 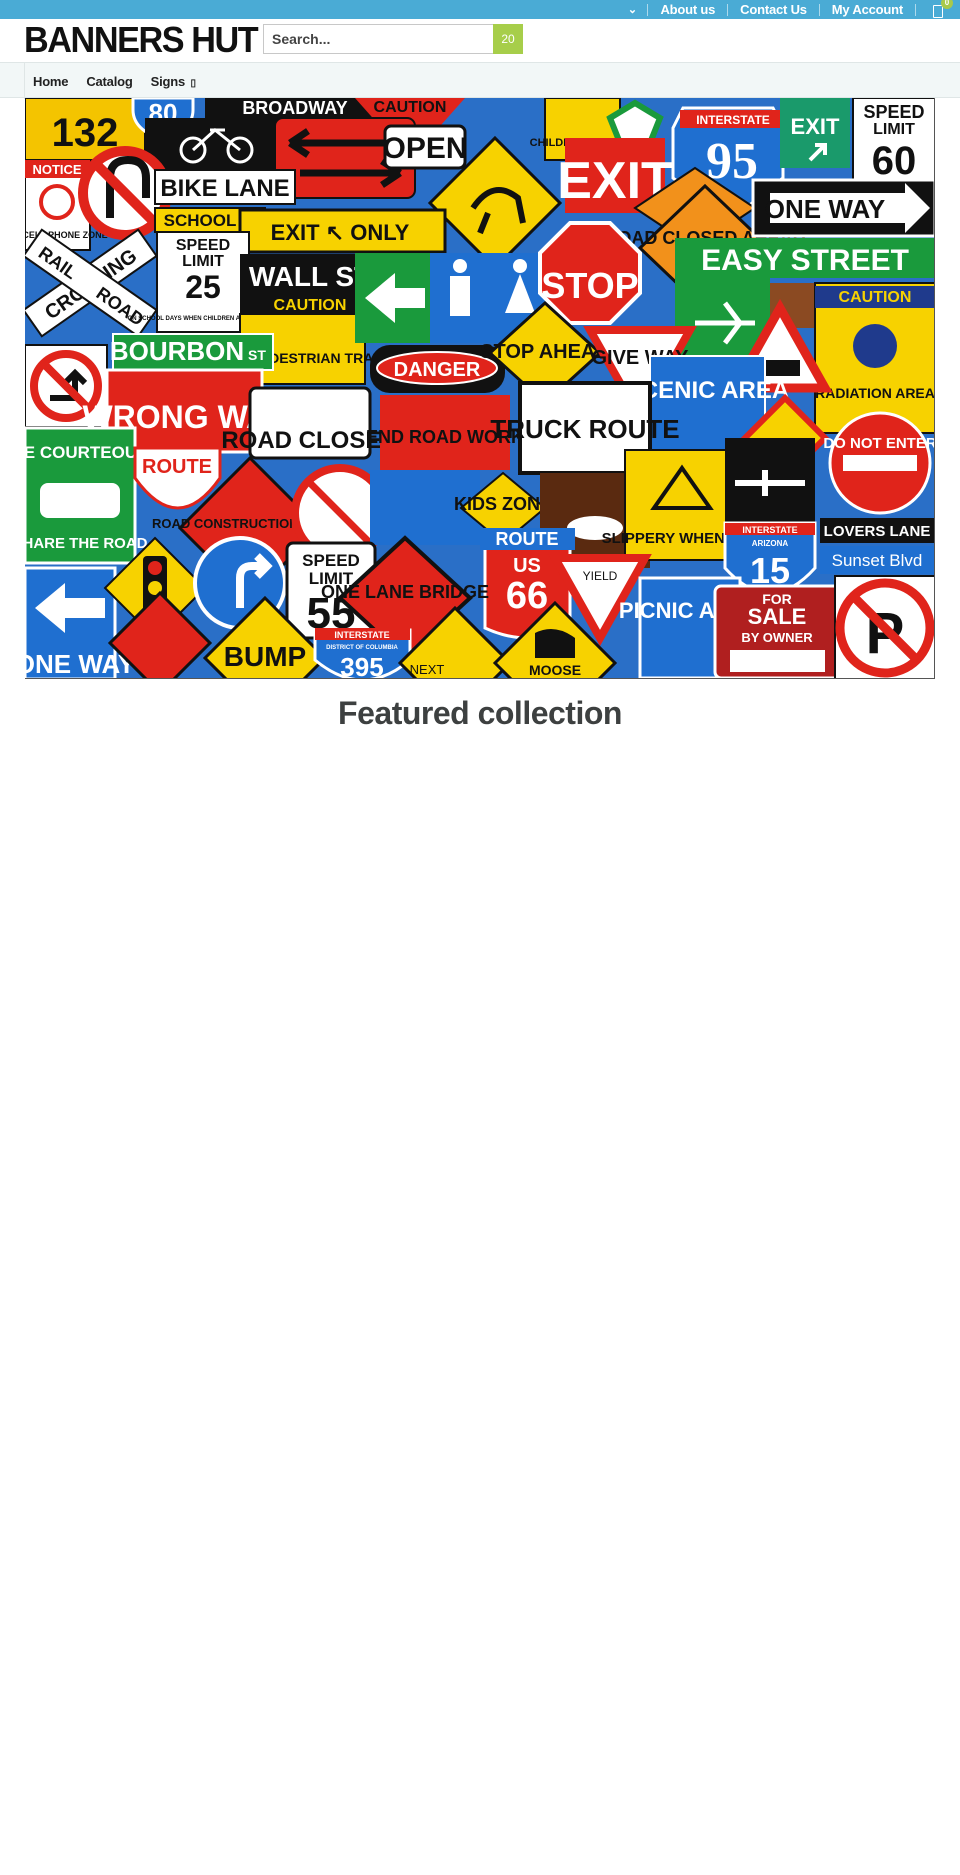 I want to click on search-button: 20, so click(x=508, y=39).